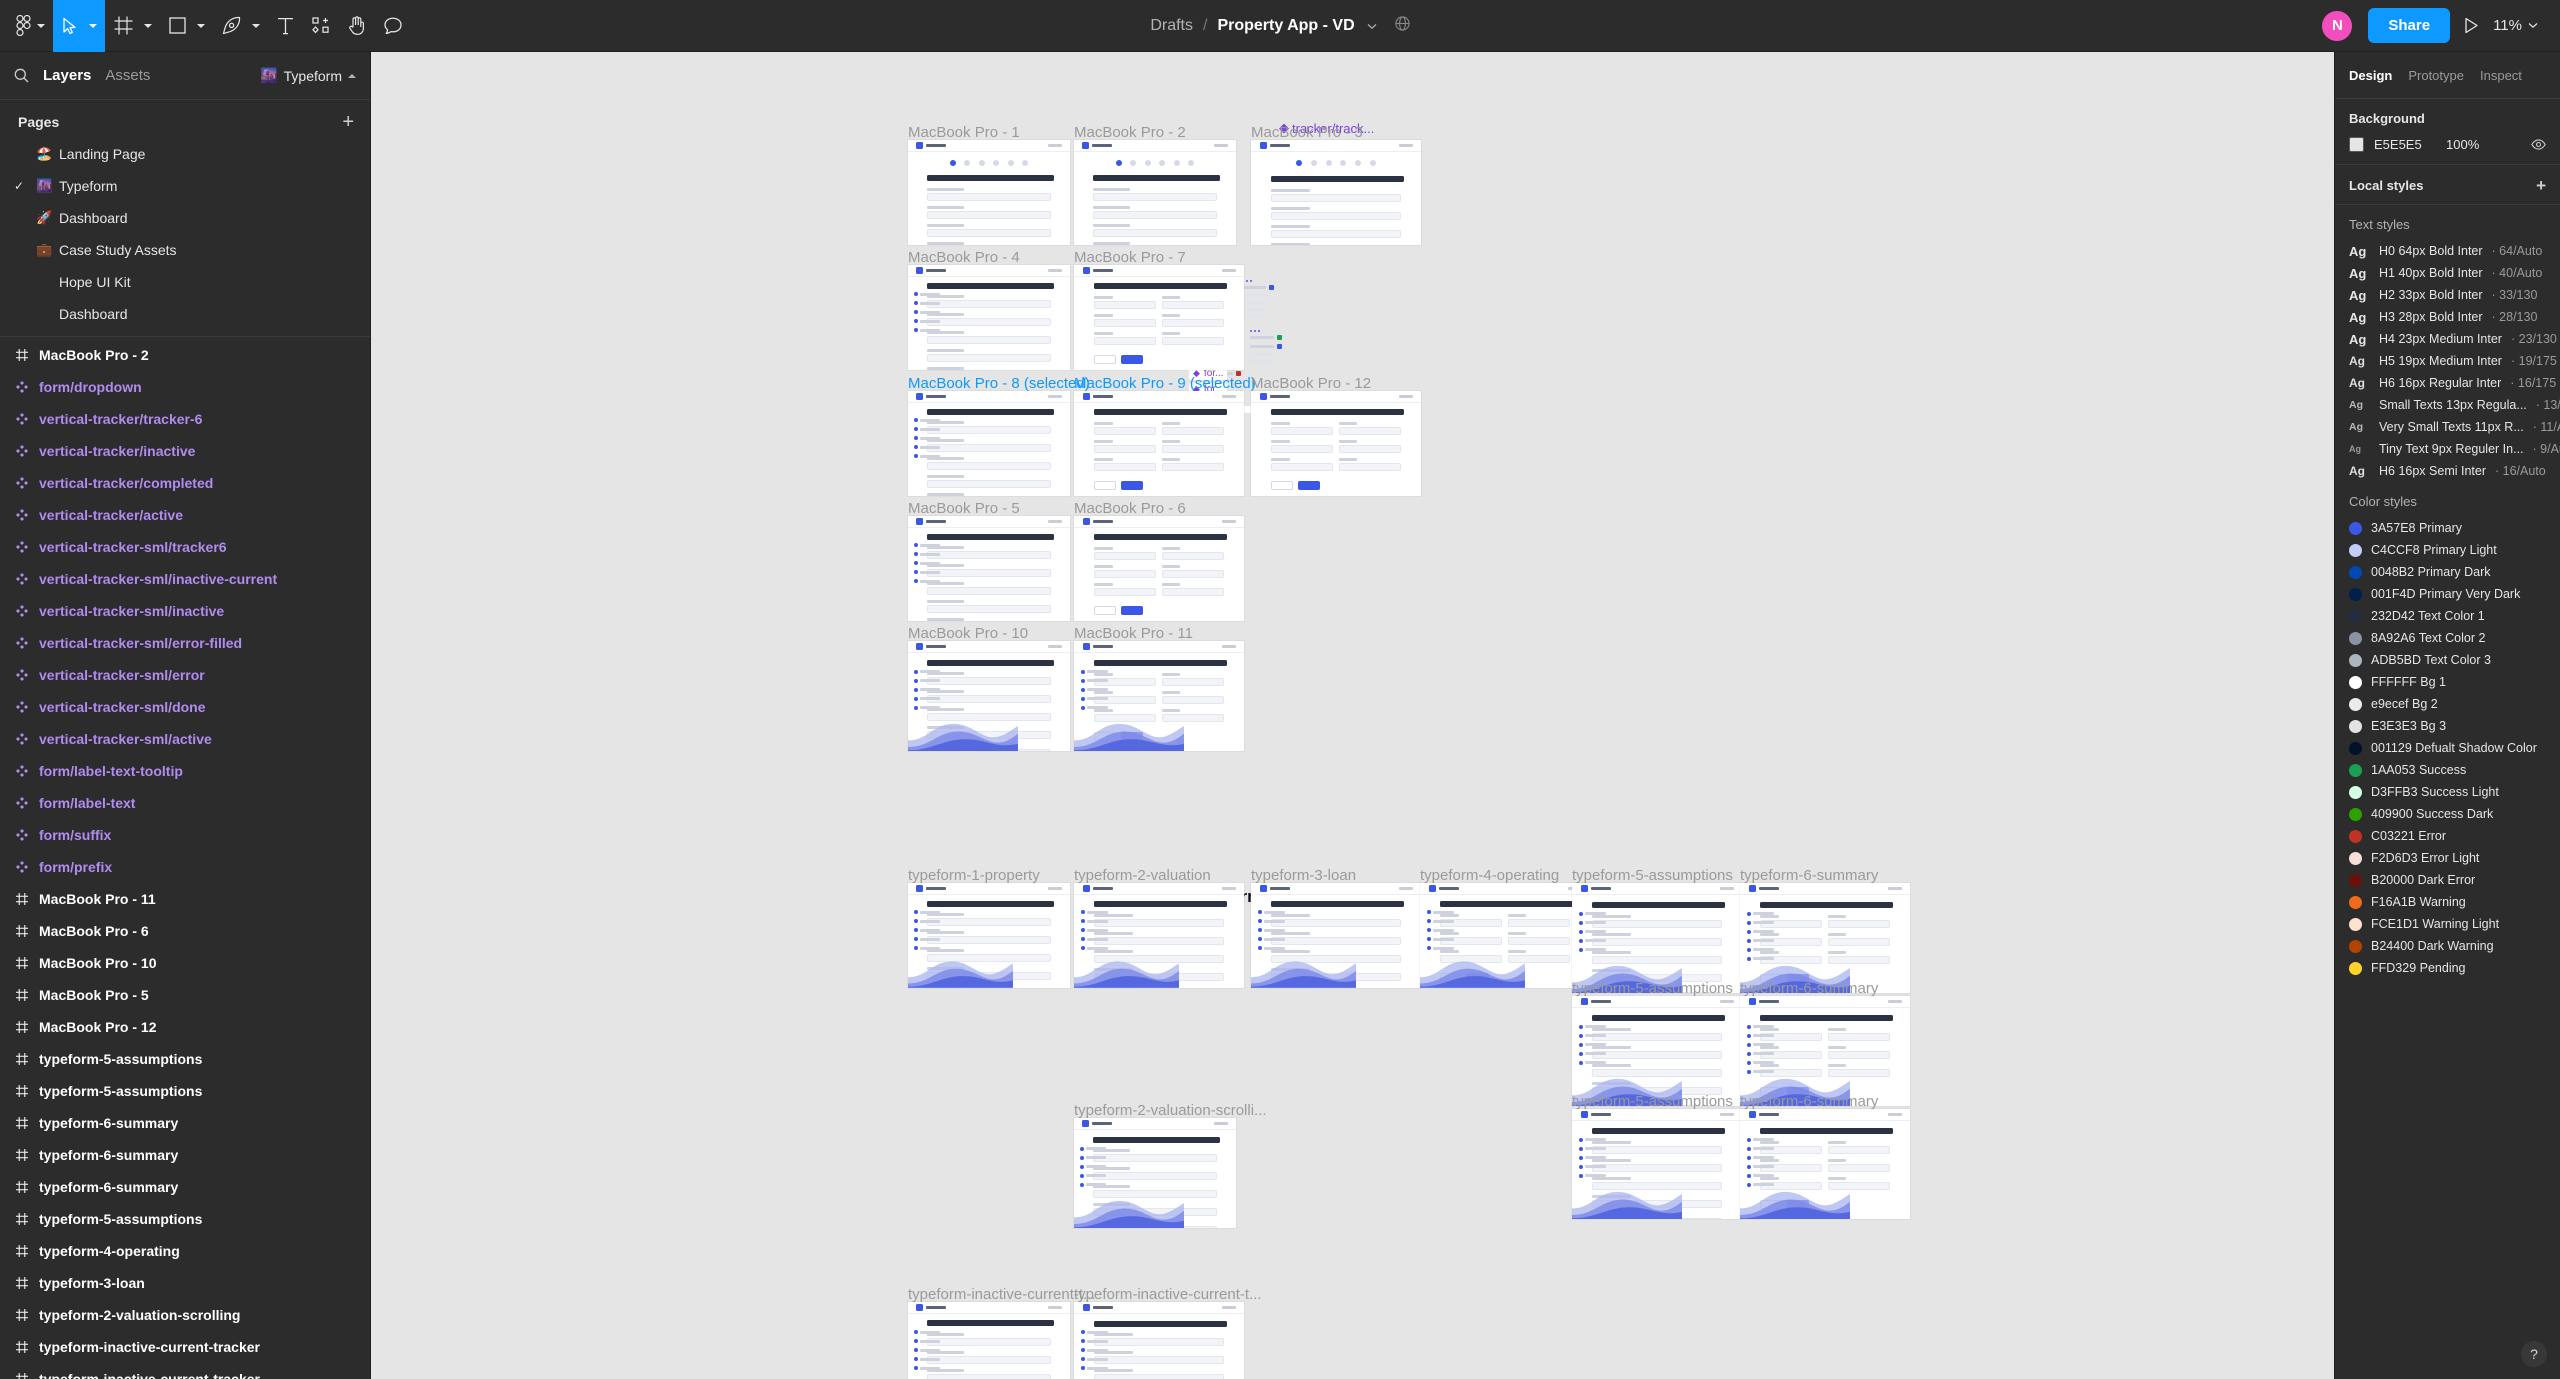  Describe the element at coordinates (21, 75) in the screenshot. I see `search-icon` at that location.